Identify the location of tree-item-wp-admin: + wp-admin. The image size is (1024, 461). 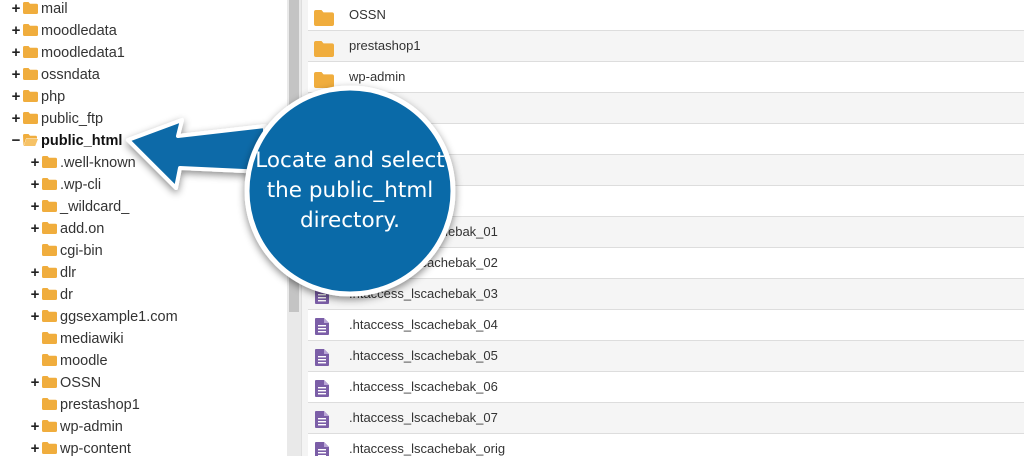
(76, 427).